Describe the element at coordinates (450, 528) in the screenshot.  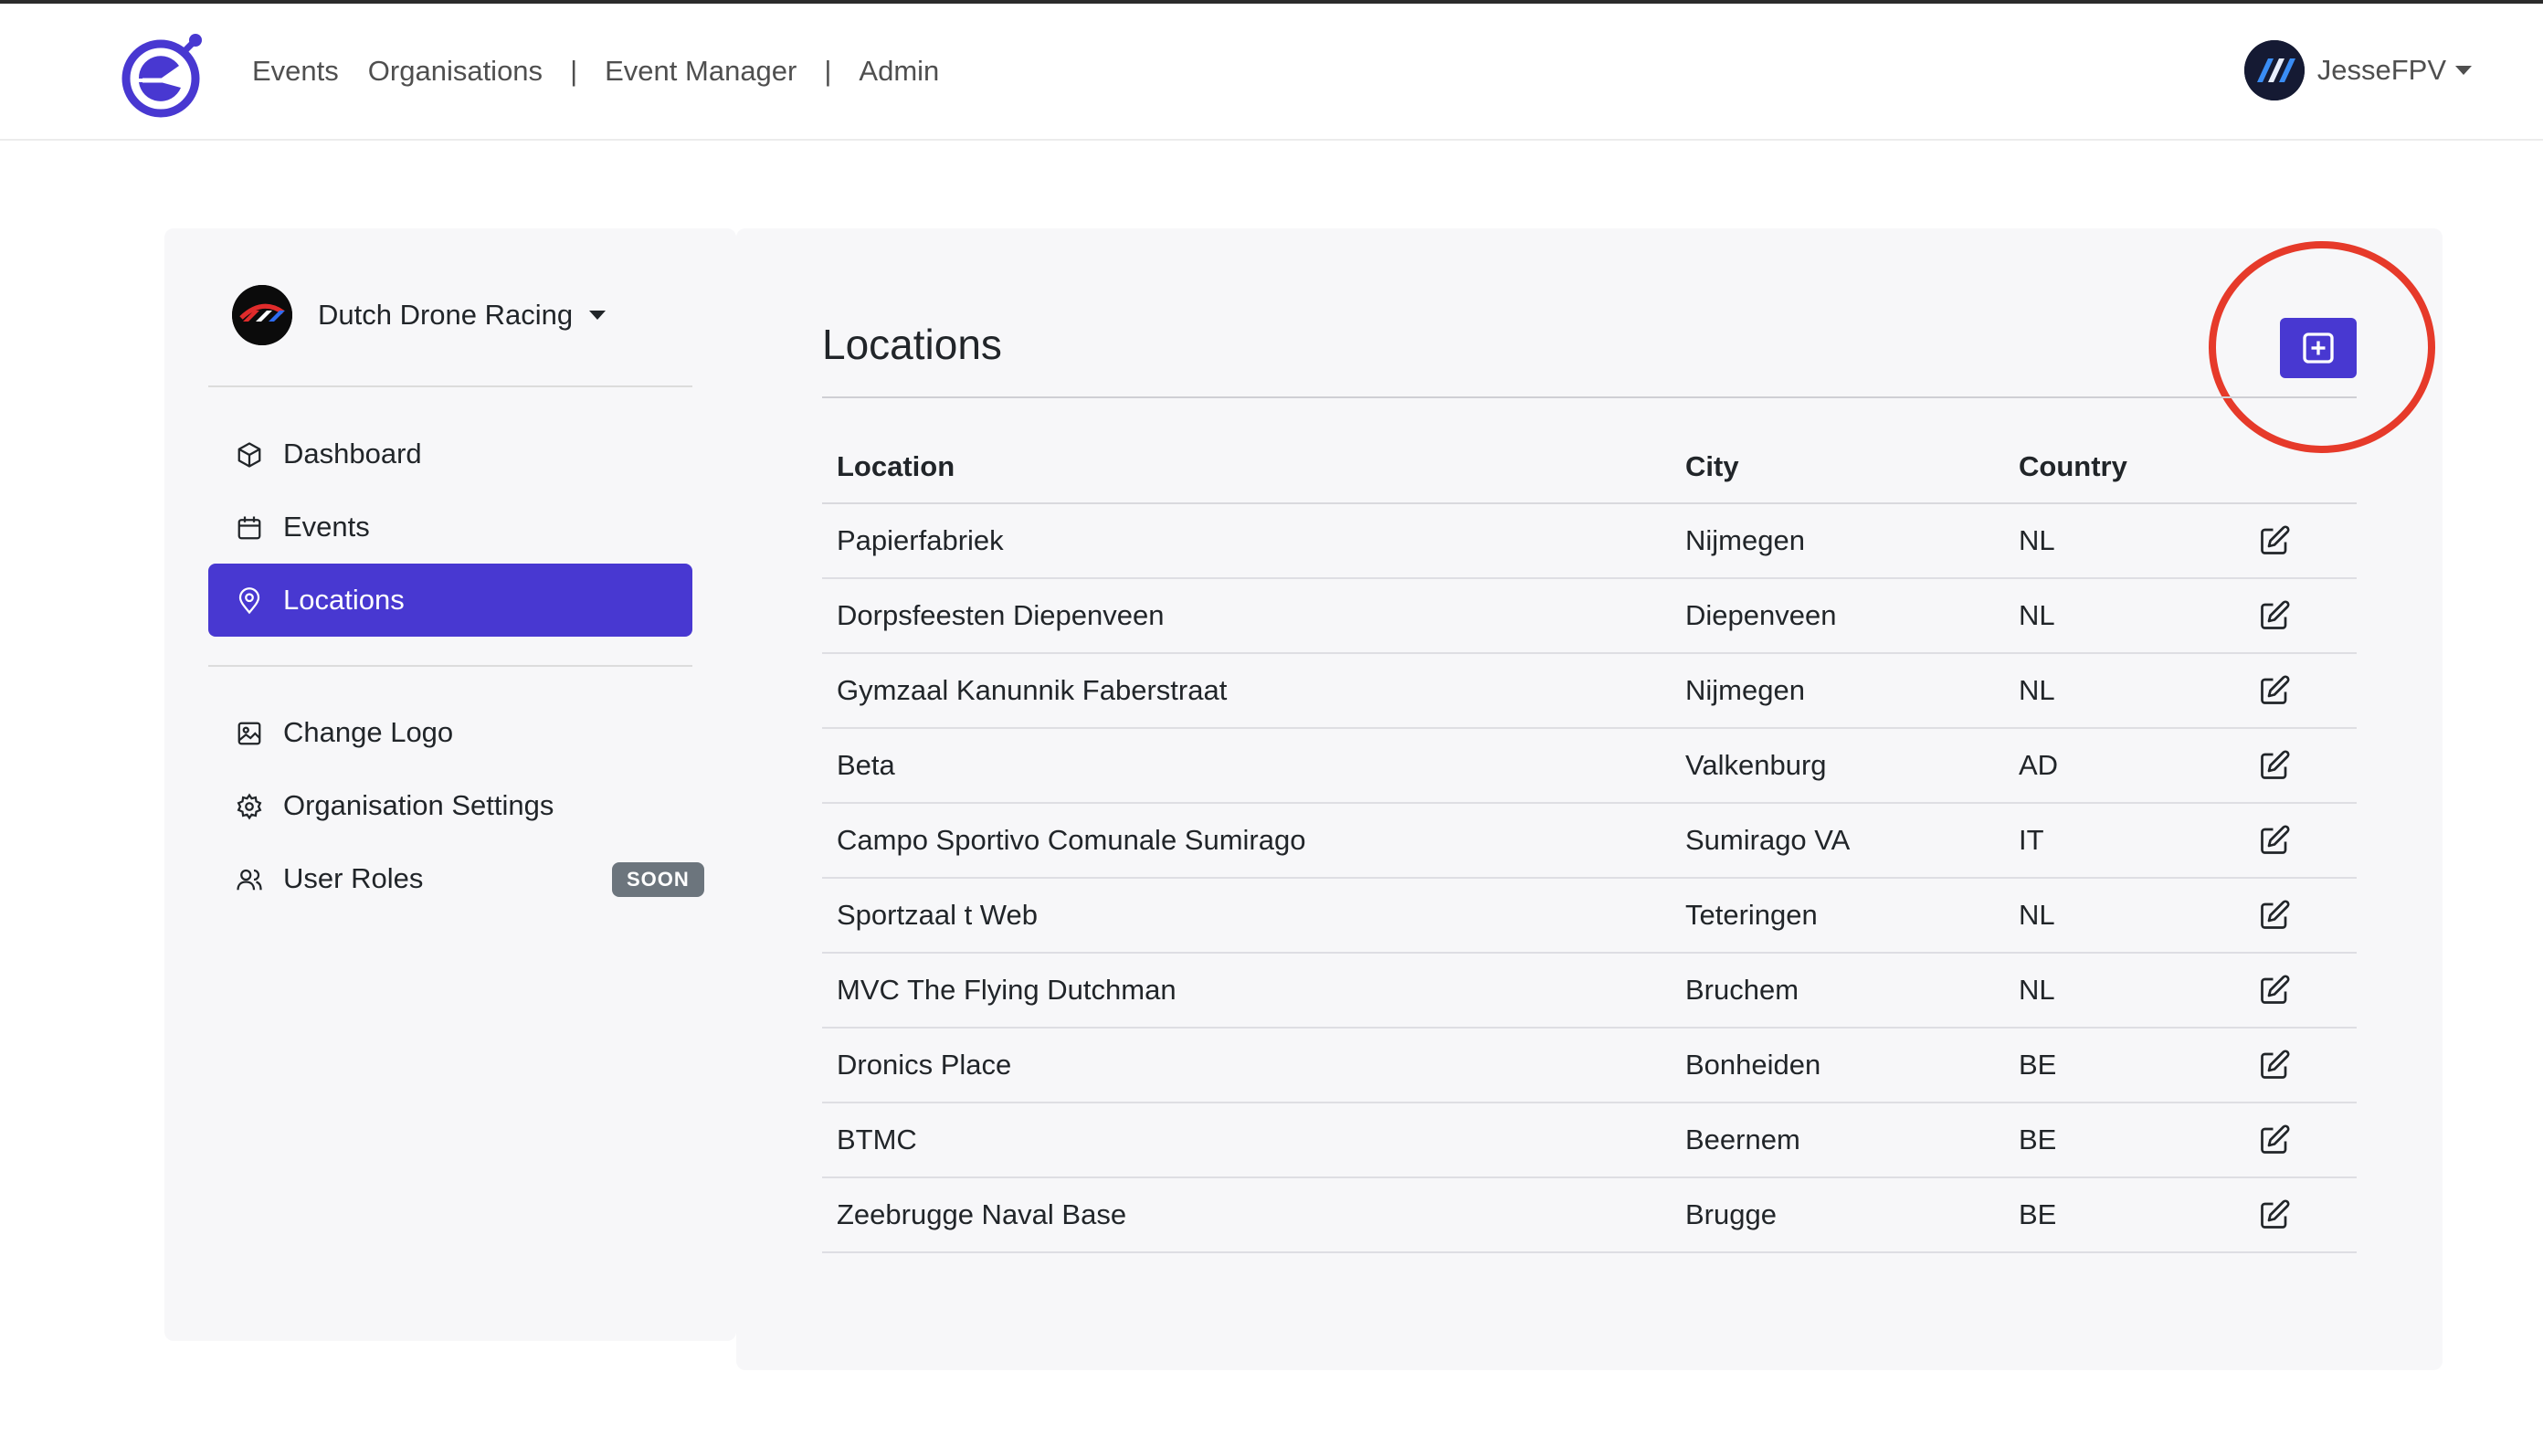
I see `sidebar-item-events: Events` at that location.